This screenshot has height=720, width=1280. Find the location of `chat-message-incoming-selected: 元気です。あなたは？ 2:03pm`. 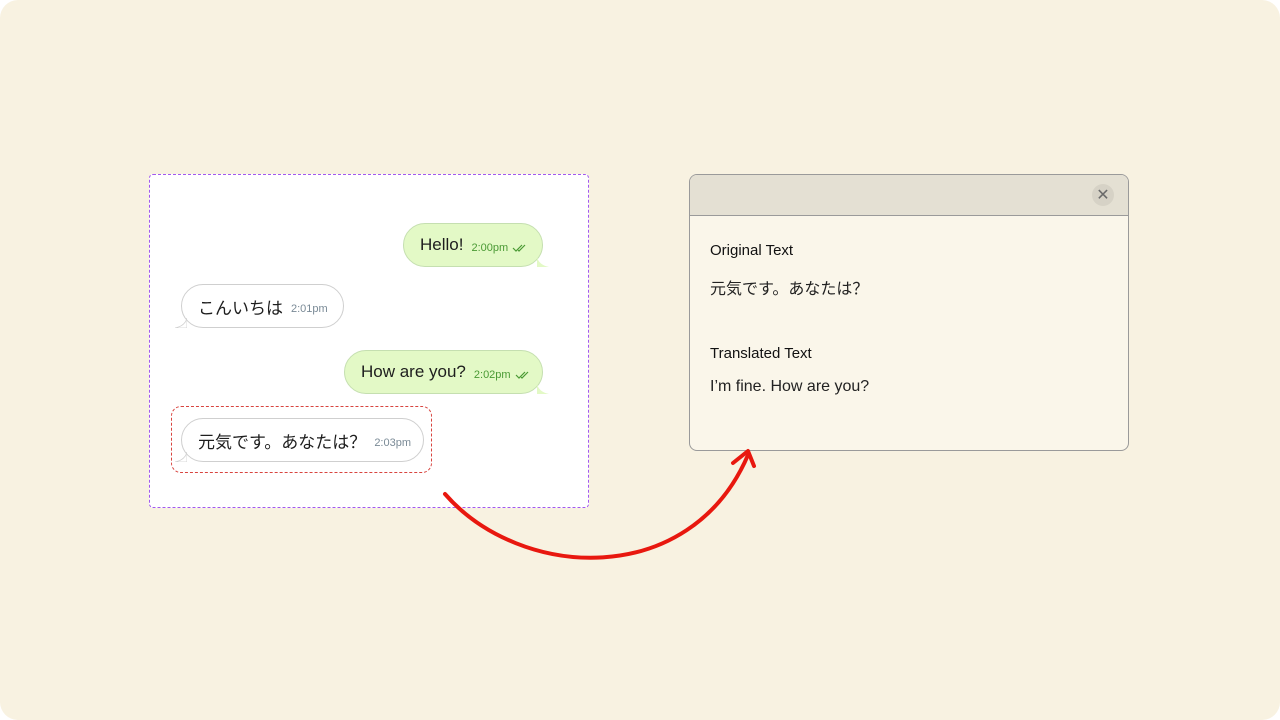

chat-message-incoming-selected: 元気です。あなたは？ 2:03pm is located at coordinates (299, 440).